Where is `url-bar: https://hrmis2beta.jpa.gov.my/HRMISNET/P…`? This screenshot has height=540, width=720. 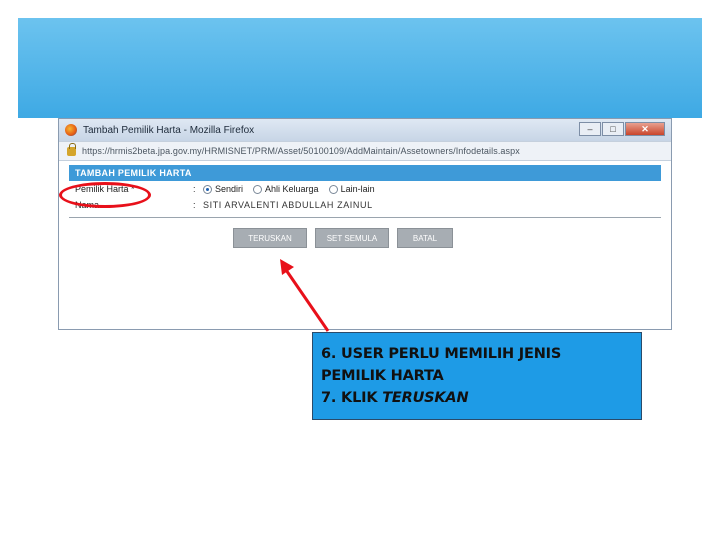 url-bar: https://hrmis2beta.jpa.gov.my/HRMISNET/P… is located at coordinates (365, 151).